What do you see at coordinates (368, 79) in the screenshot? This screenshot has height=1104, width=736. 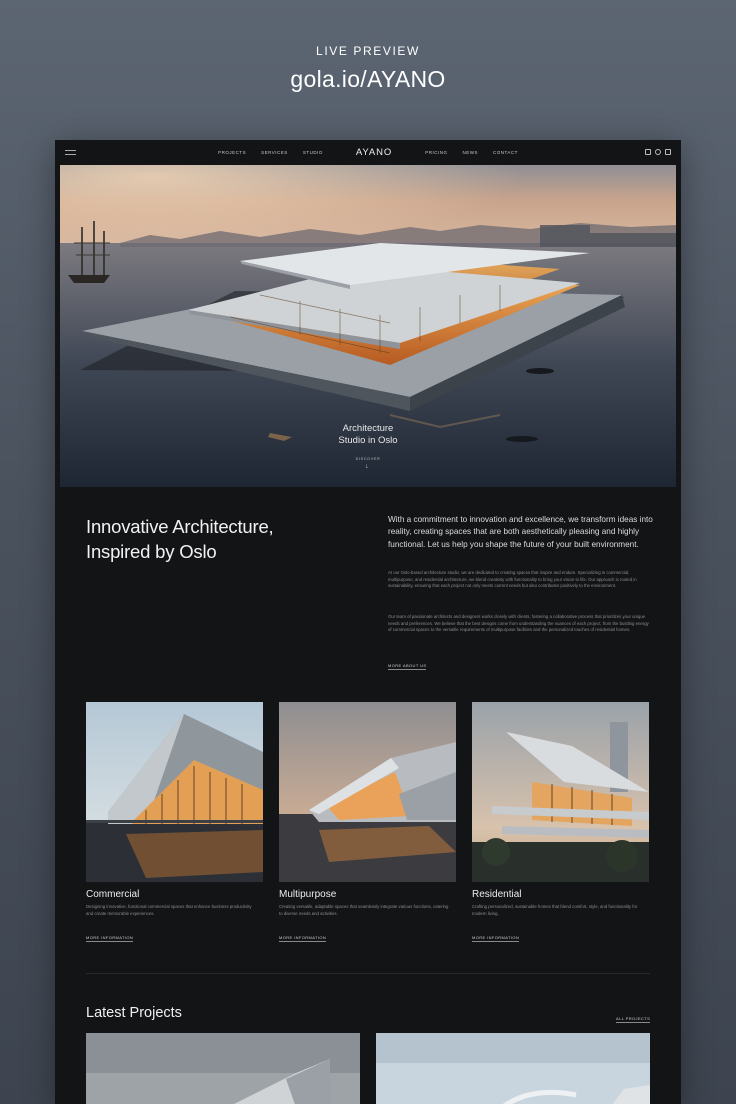 I see `preview-url: gola.io/AYANO` at bounding box center [368, 79].